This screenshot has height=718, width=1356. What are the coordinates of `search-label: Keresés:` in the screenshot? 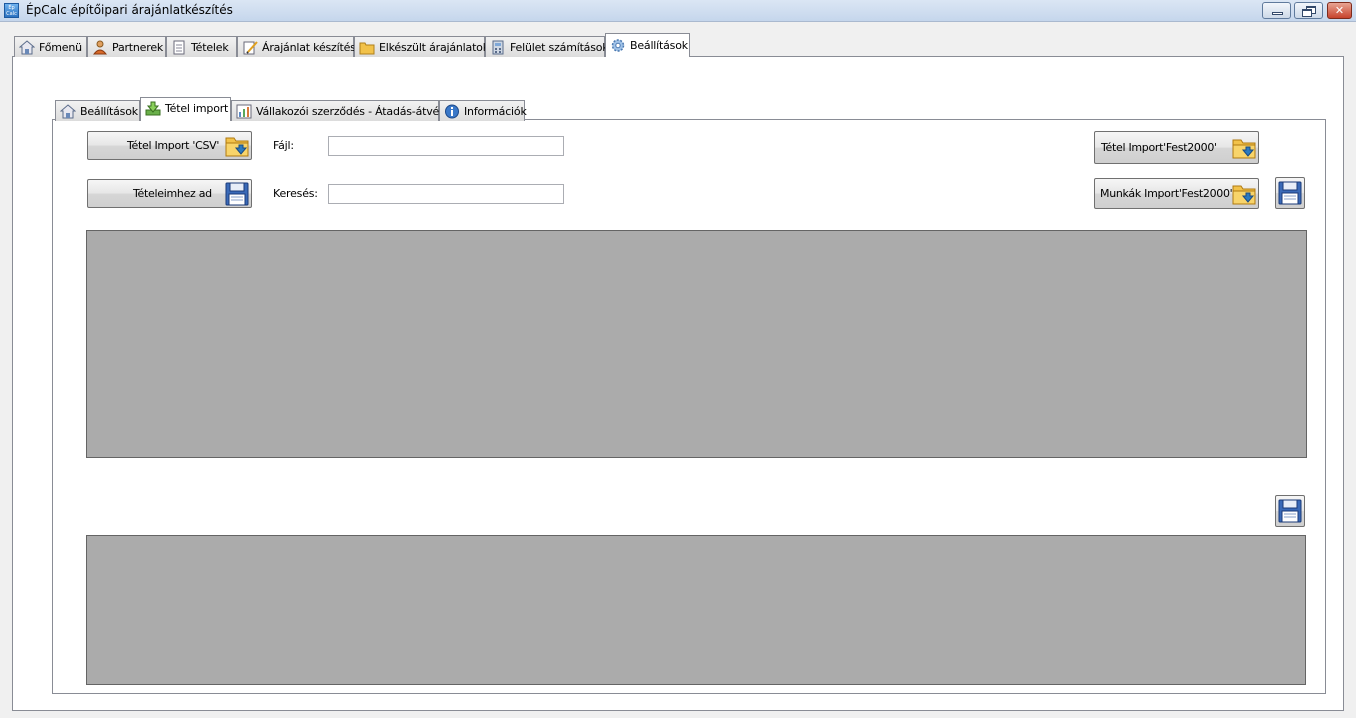 It's located at (295, 193).